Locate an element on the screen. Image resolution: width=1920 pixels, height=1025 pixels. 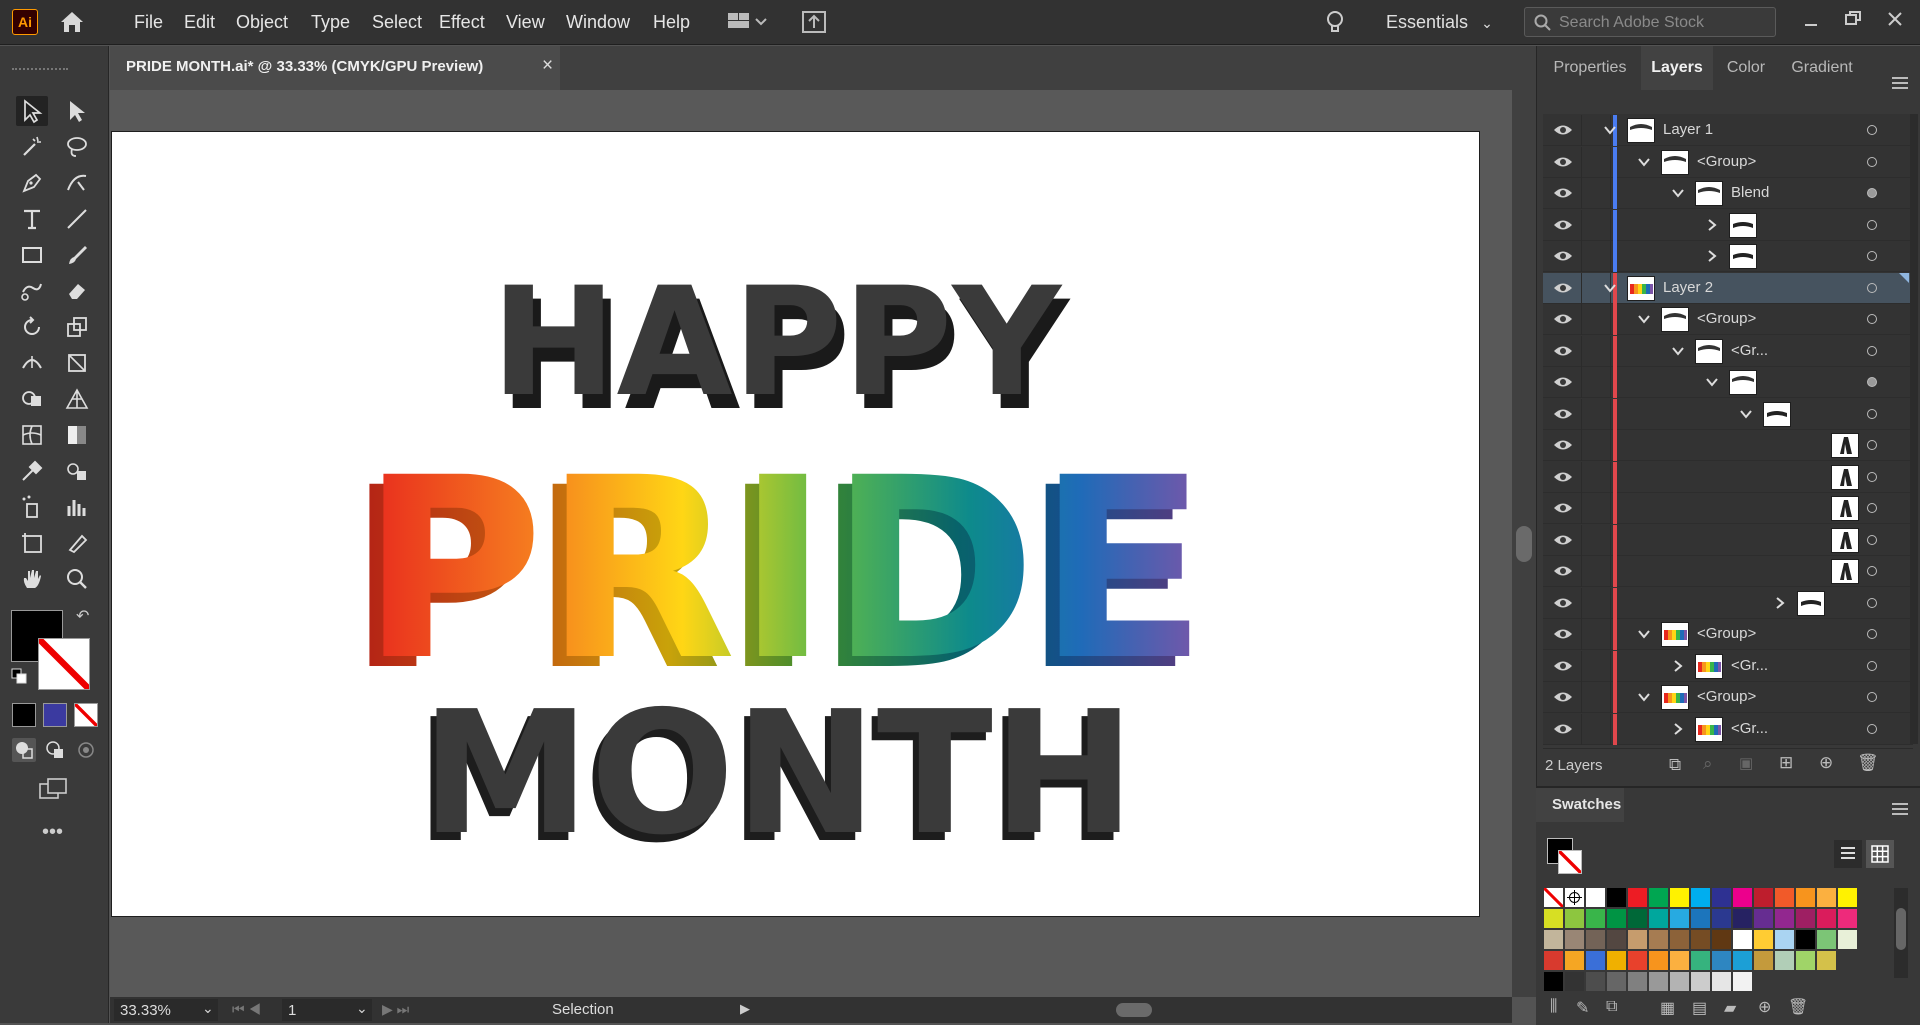
tab-gradient: Gradient is located at coordinates (1822, 68).